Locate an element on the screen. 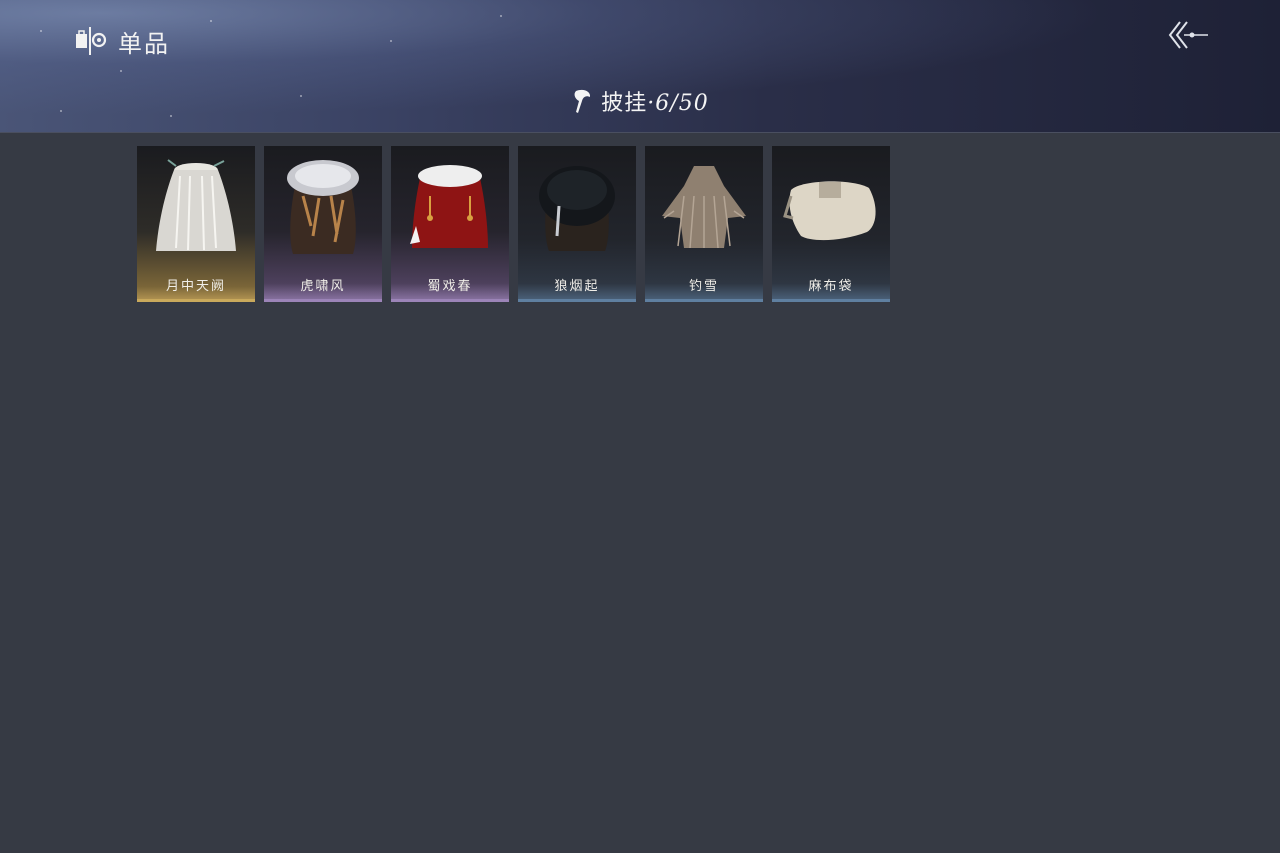  category-label: 披挂·6/50 is located at coordinates (655, 103).